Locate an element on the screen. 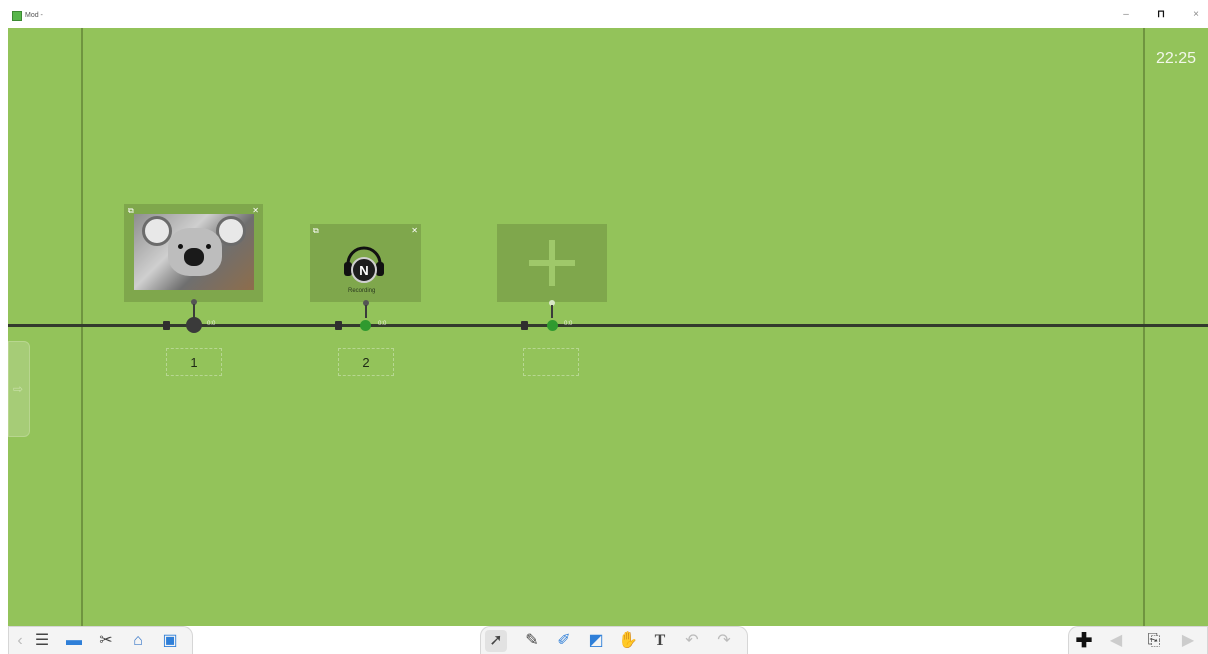  right-toolbar: ✚ ◀ ⎘ ▶ is located at coordinates (1138, 640).